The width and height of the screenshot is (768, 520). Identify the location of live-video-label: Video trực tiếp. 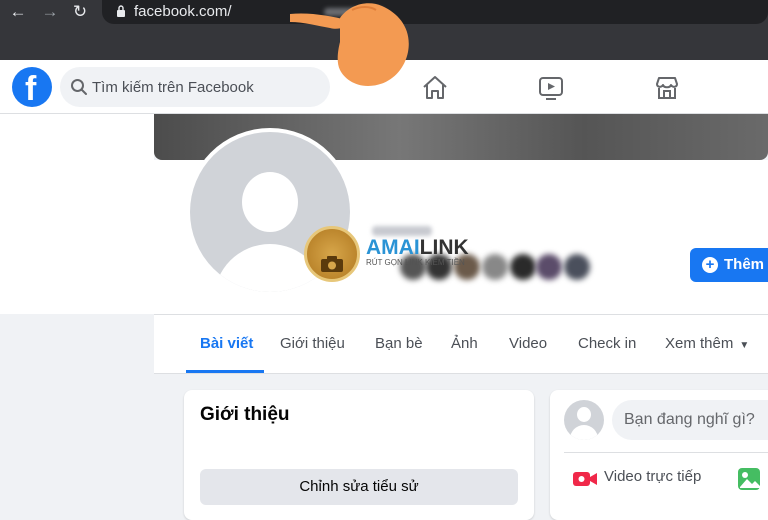
(653, 476).